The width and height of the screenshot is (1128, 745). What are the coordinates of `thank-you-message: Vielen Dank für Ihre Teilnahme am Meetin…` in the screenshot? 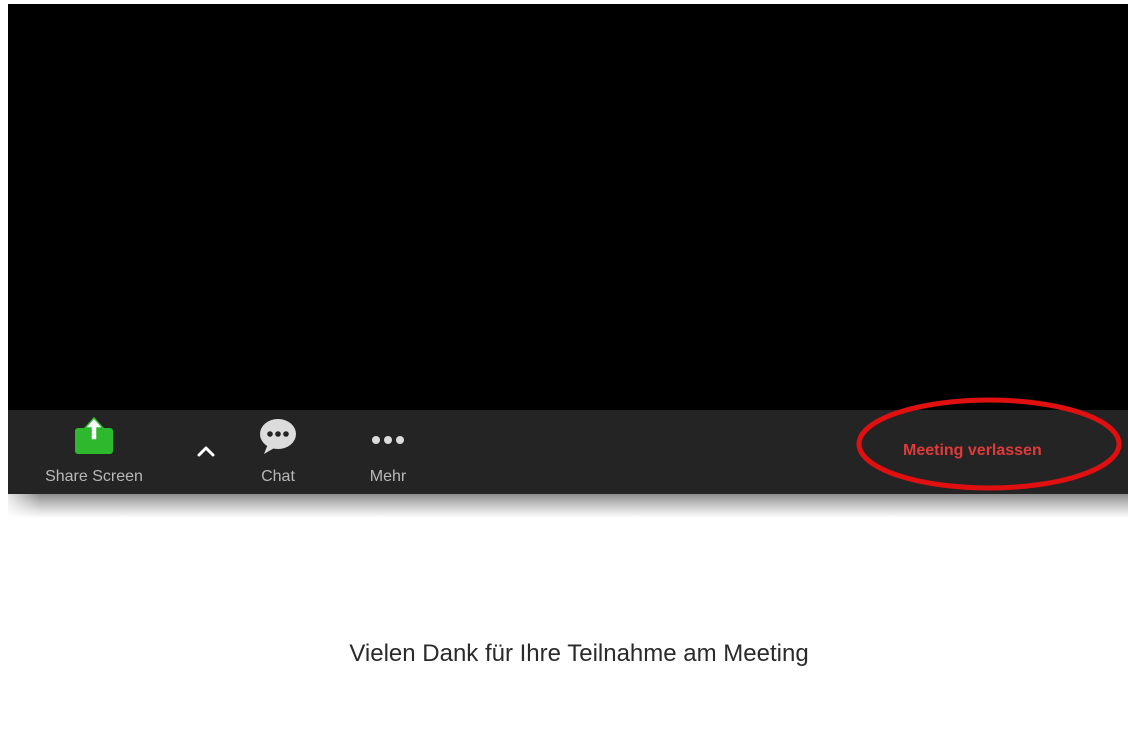 It's located at (579, 653).